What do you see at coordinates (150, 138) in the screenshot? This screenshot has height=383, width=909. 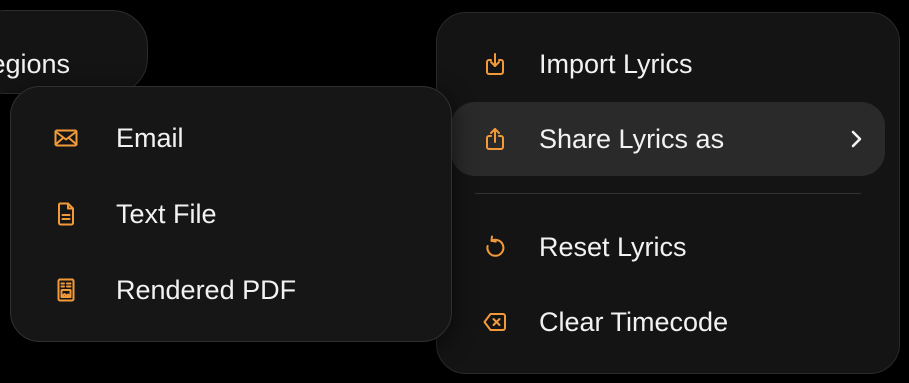 I see `submenu-item-label: Email` at bounding box center [150, 138].